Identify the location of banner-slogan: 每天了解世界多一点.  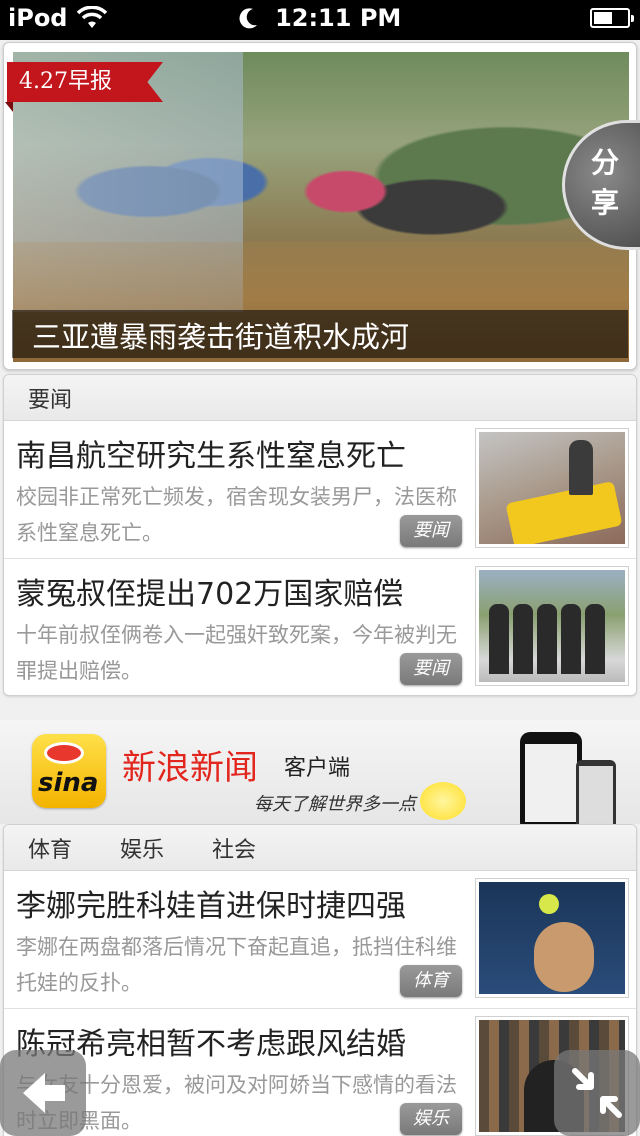
(335, 804).